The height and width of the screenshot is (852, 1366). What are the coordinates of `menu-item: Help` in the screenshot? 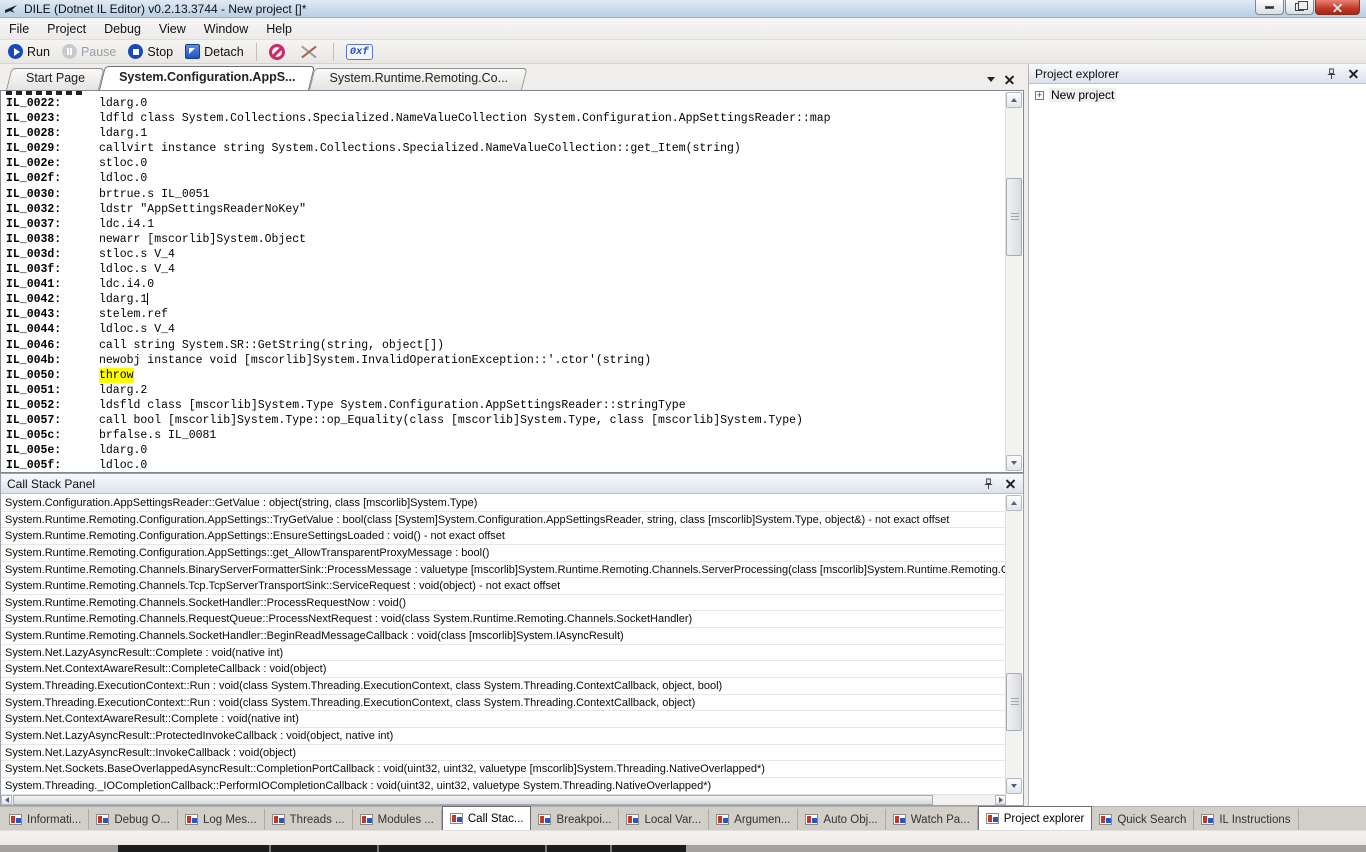 It's located at (279, 29).